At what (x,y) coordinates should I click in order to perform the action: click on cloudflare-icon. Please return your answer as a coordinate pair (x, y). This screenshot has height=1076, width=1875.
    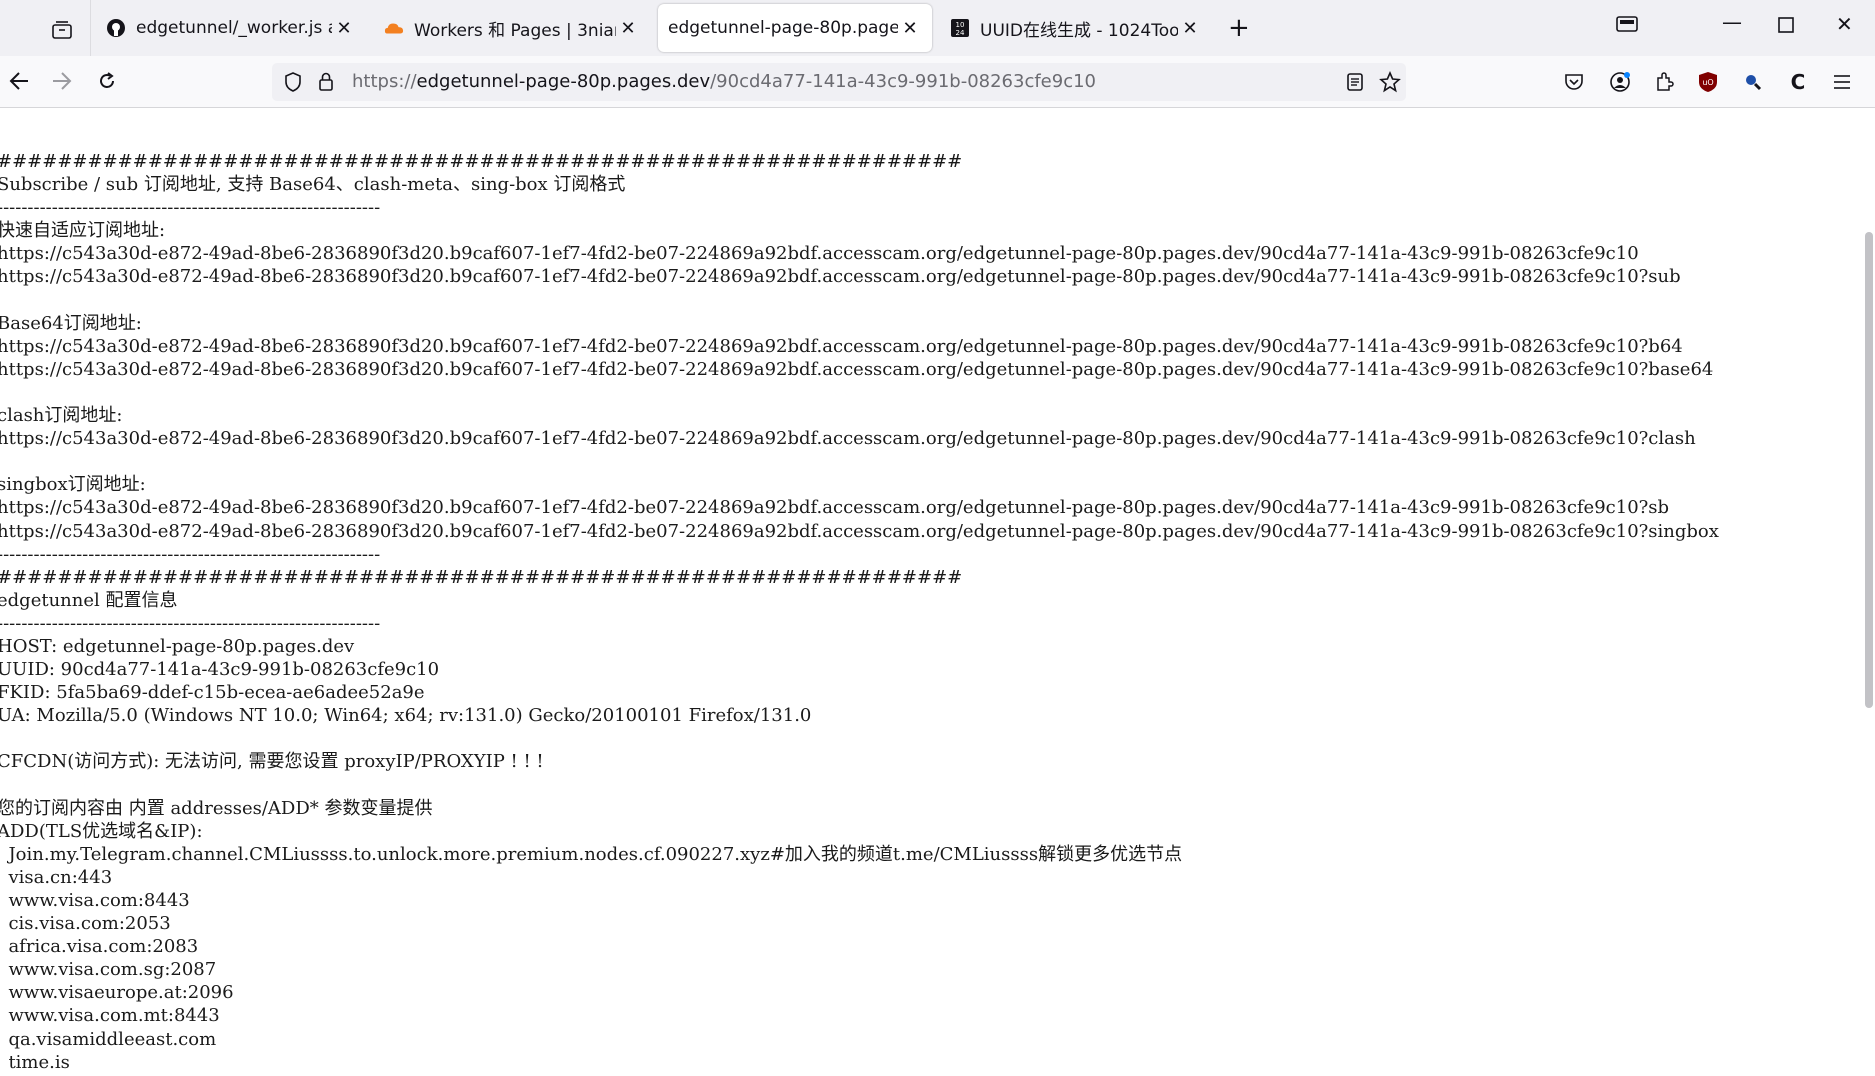
    Looking at the image, I should click on (394, 28).